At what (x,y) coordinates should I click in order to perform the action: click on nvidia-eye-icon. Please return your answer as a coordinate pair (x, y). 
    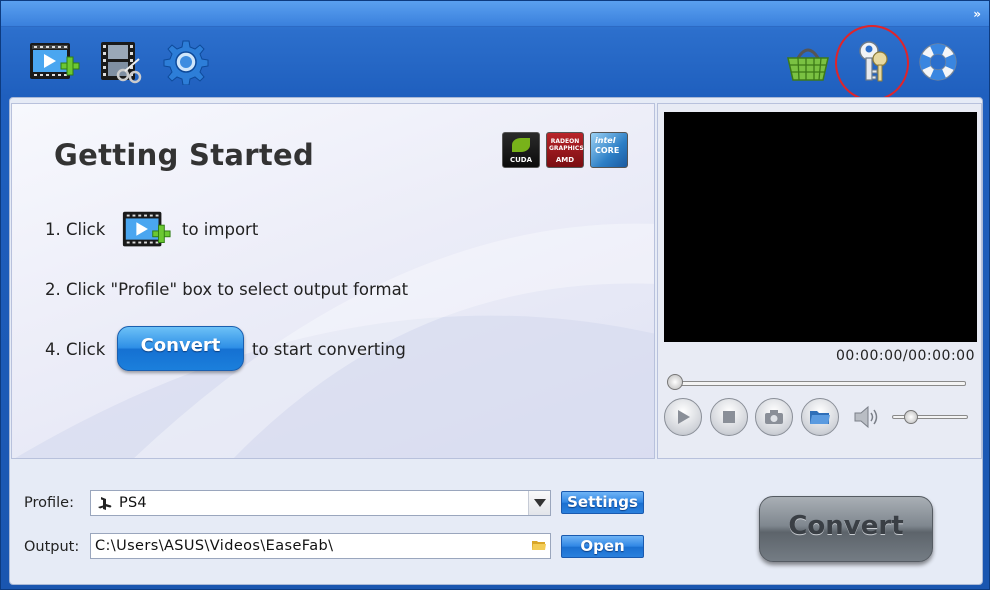
    Looking at the image, I should click on (521, 145).